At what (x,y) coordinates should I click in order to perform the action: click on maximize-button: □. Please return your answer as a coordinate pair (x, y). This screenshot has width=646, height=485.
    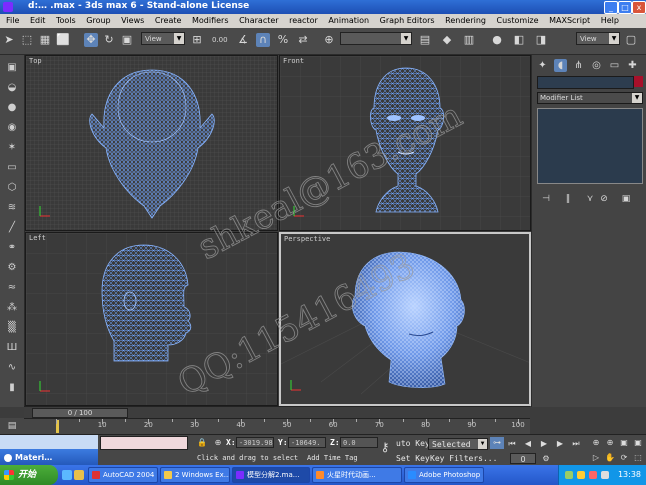
    Looking at the image, I should click on (625, 7).